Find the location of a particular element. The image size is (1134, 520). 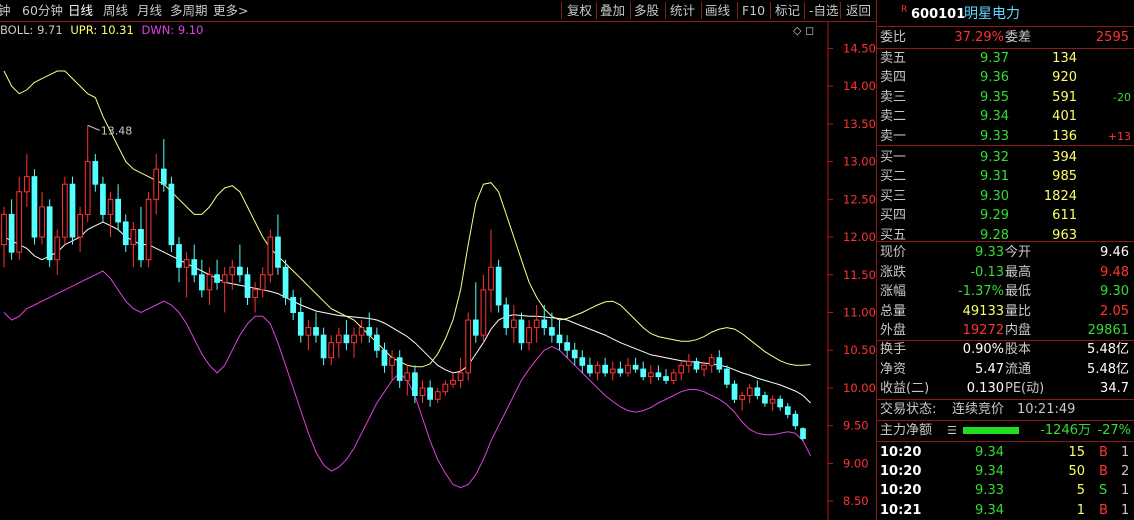

sell-level-volume: 920 is located at coordinates (1064, 78).